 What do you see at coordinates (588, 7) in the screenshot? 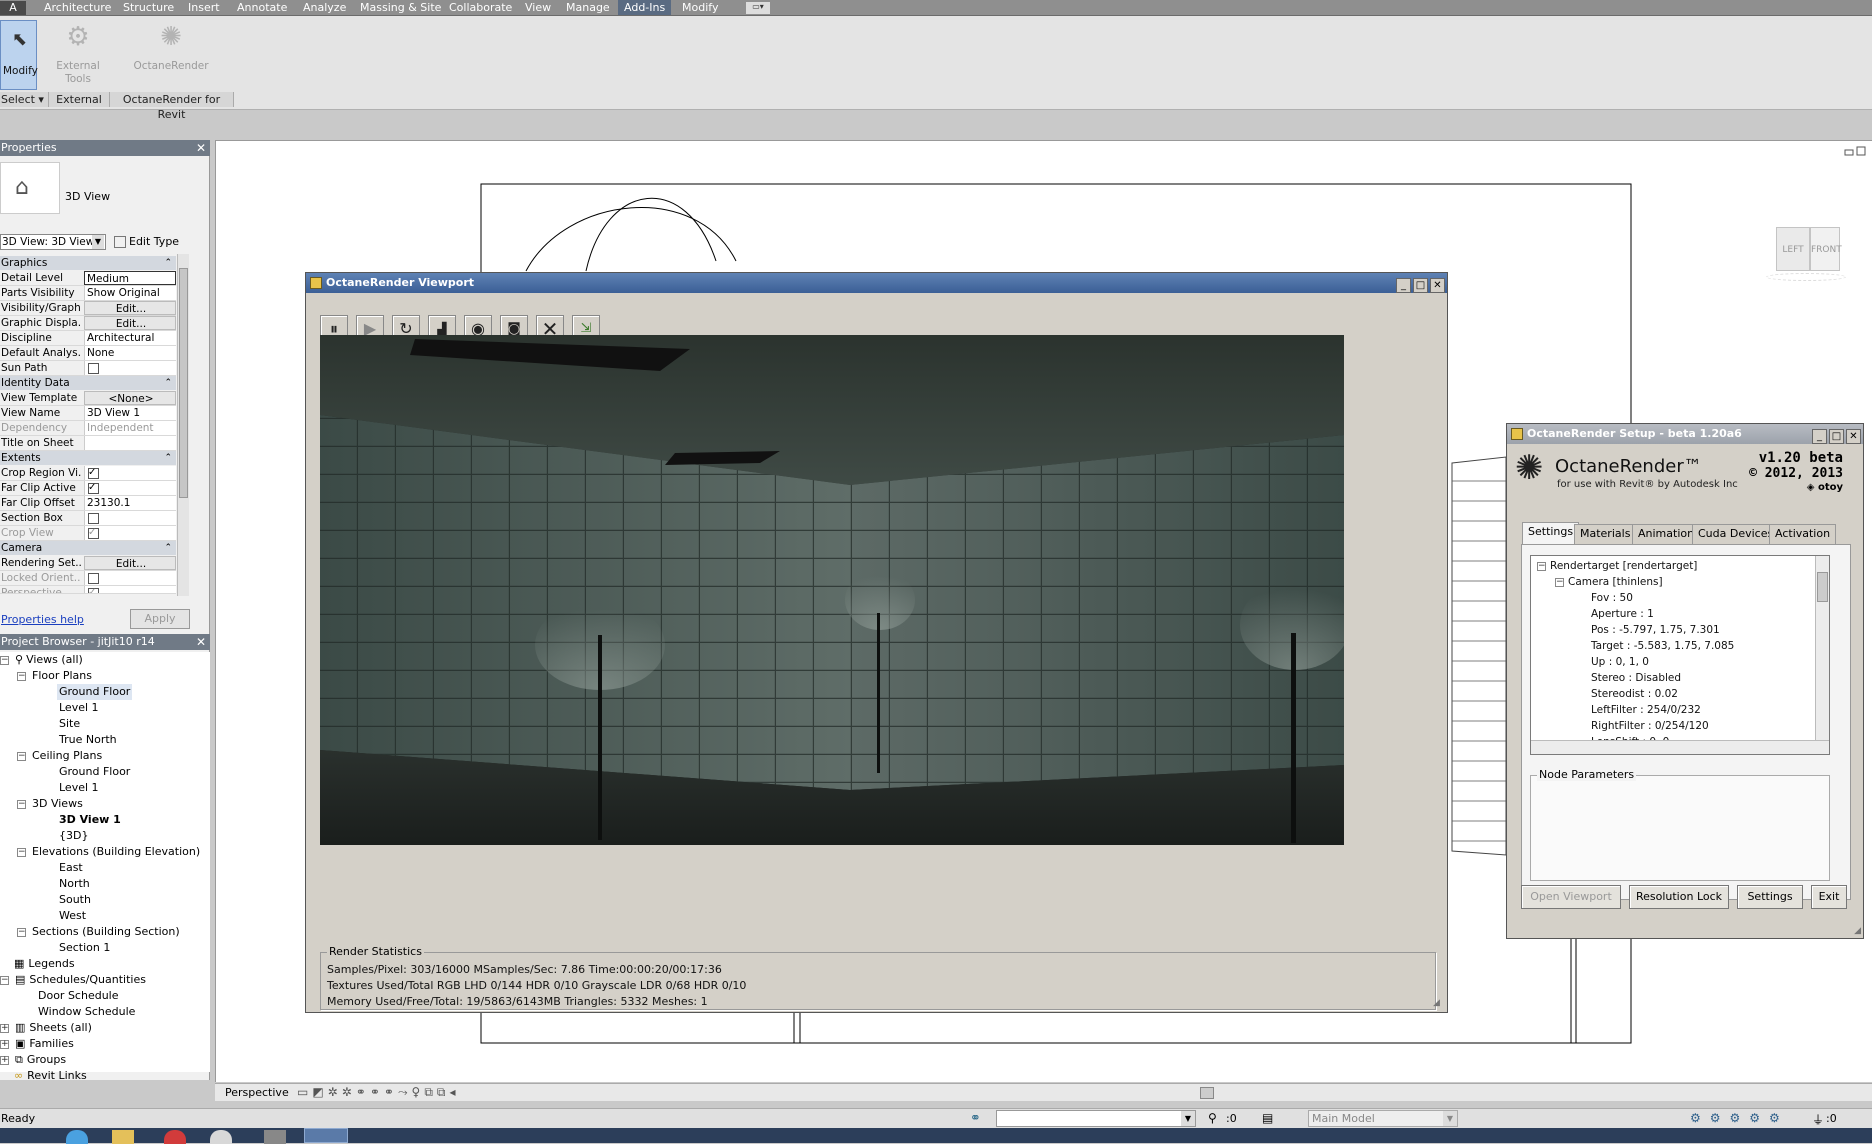
I see `menu-manage: Manage` at bounding box center [588, 7].